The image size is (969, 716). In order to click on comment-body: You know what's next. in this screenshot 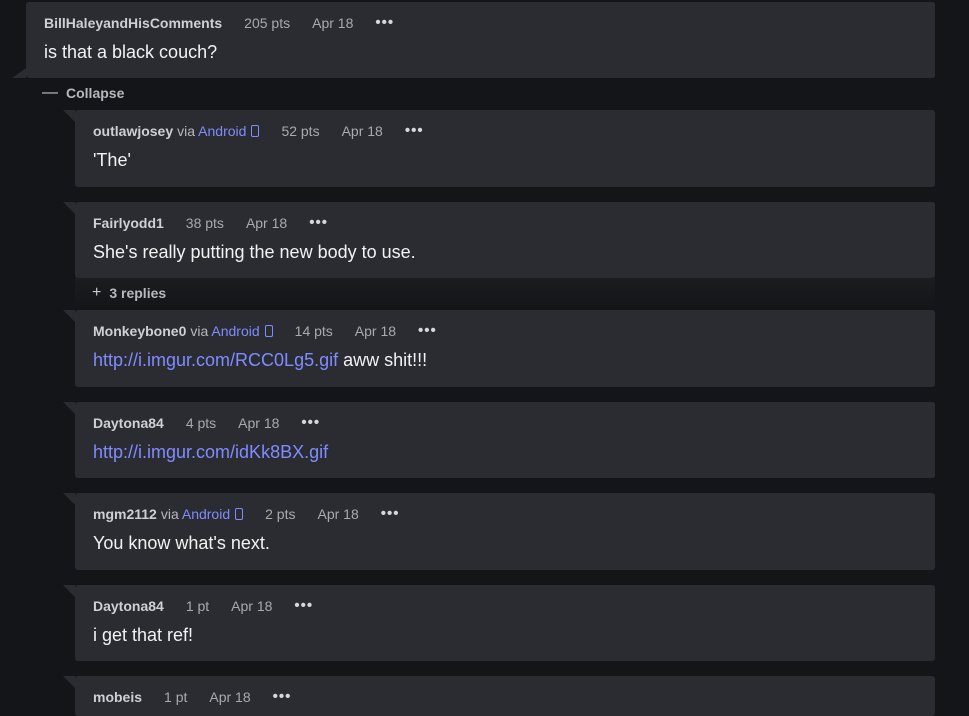, I will do `click(181, 543)`.